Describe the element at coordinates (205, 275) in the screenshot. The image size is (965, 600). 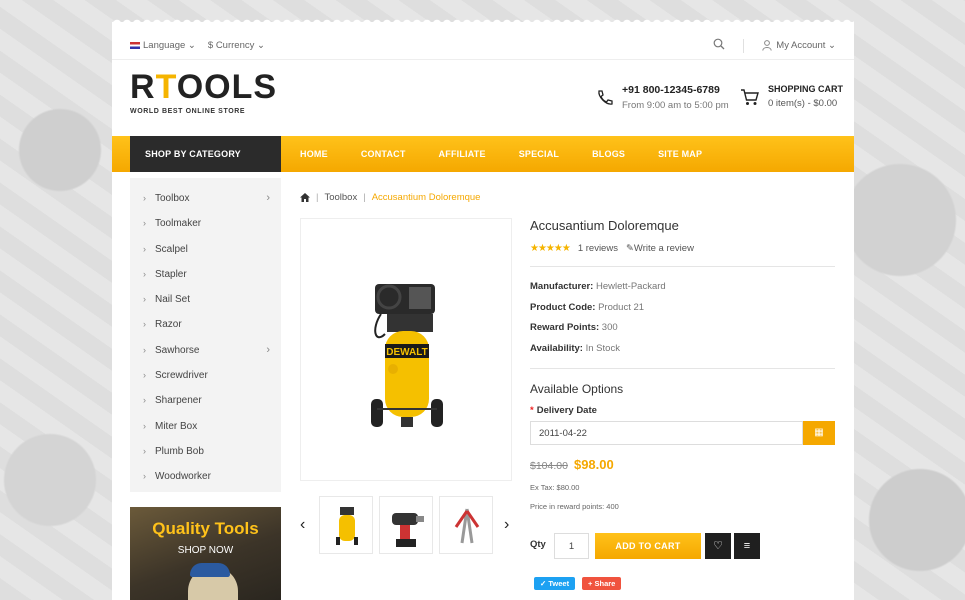
I see `sidebar-item-stapler: Stapler` at that location.